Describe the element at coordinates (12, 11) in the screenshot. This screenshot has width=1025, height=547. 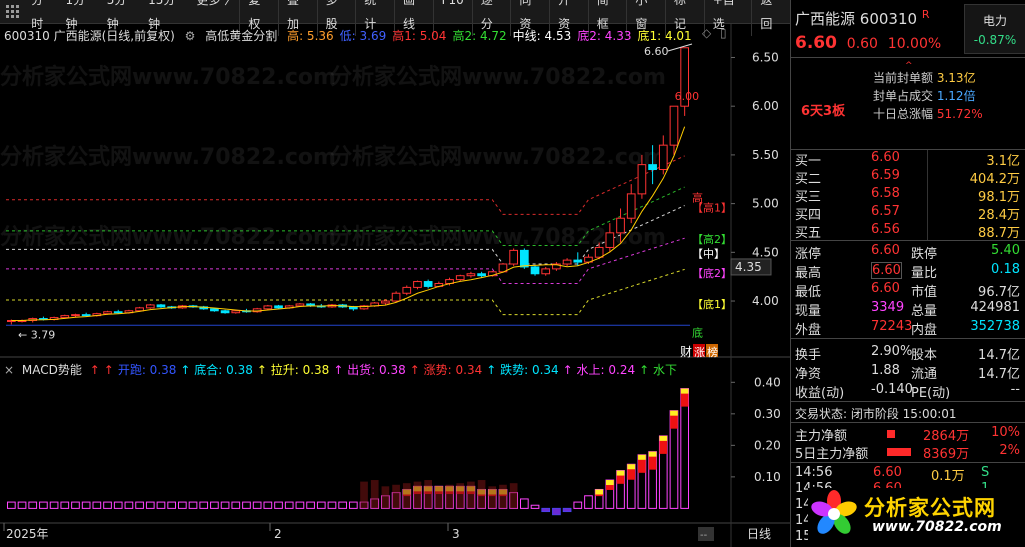
I see `menu-grid-icon` at that location.